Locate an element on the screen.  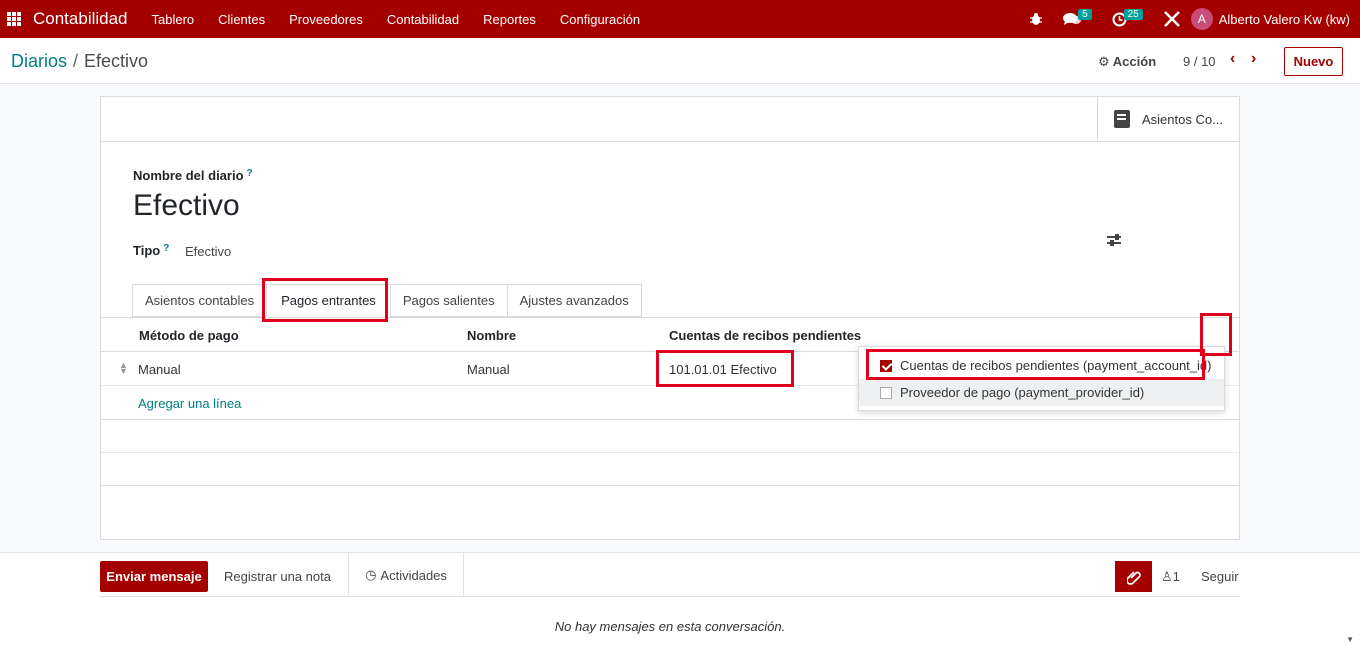
menu-tablero: Tablero is located at coordinates (173, 19).